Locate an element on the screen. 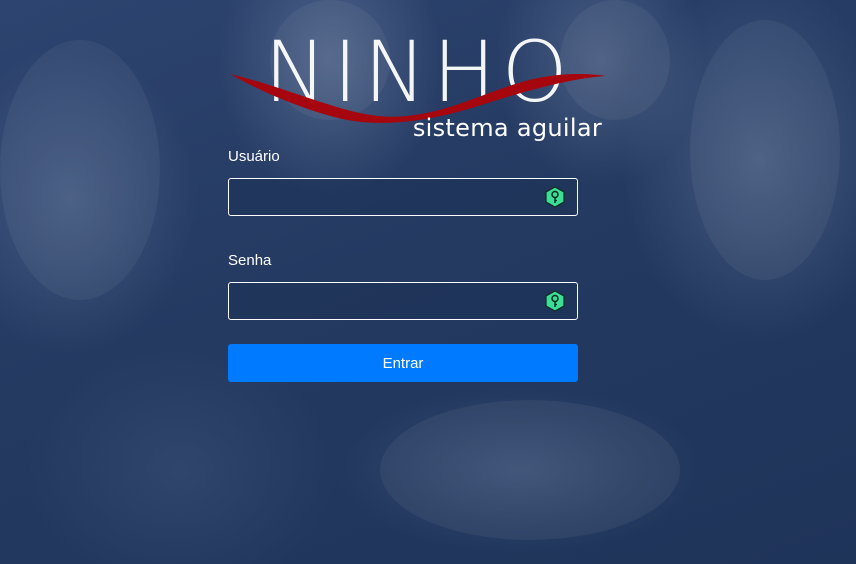 The image size is (856, 564). password-input is located at coordinates (403, 301).